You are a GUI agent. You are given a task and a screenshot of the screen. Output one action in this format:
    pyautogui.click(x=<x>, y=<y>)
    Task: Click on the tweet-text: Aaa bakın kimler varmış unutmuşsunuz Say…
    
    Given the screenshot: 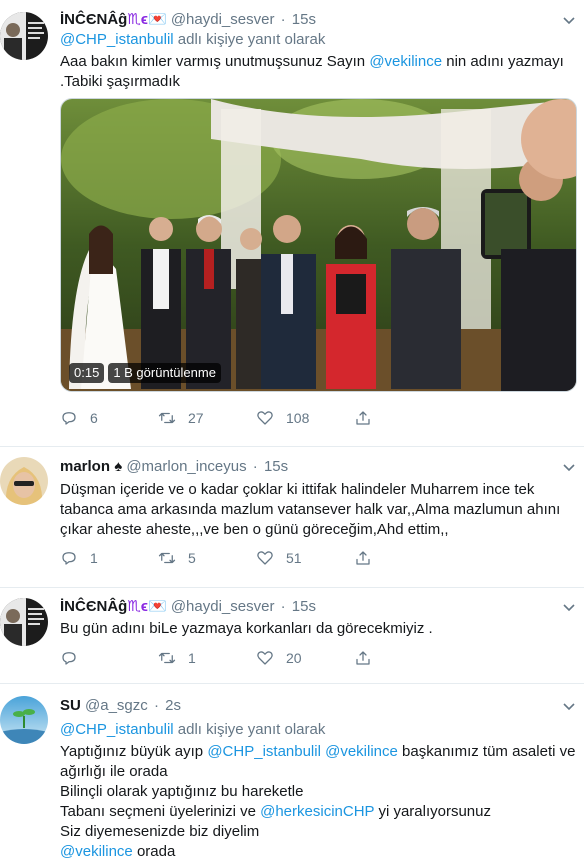 What is the action you would take?
    pyautogui.click(x=312, y=71)
    